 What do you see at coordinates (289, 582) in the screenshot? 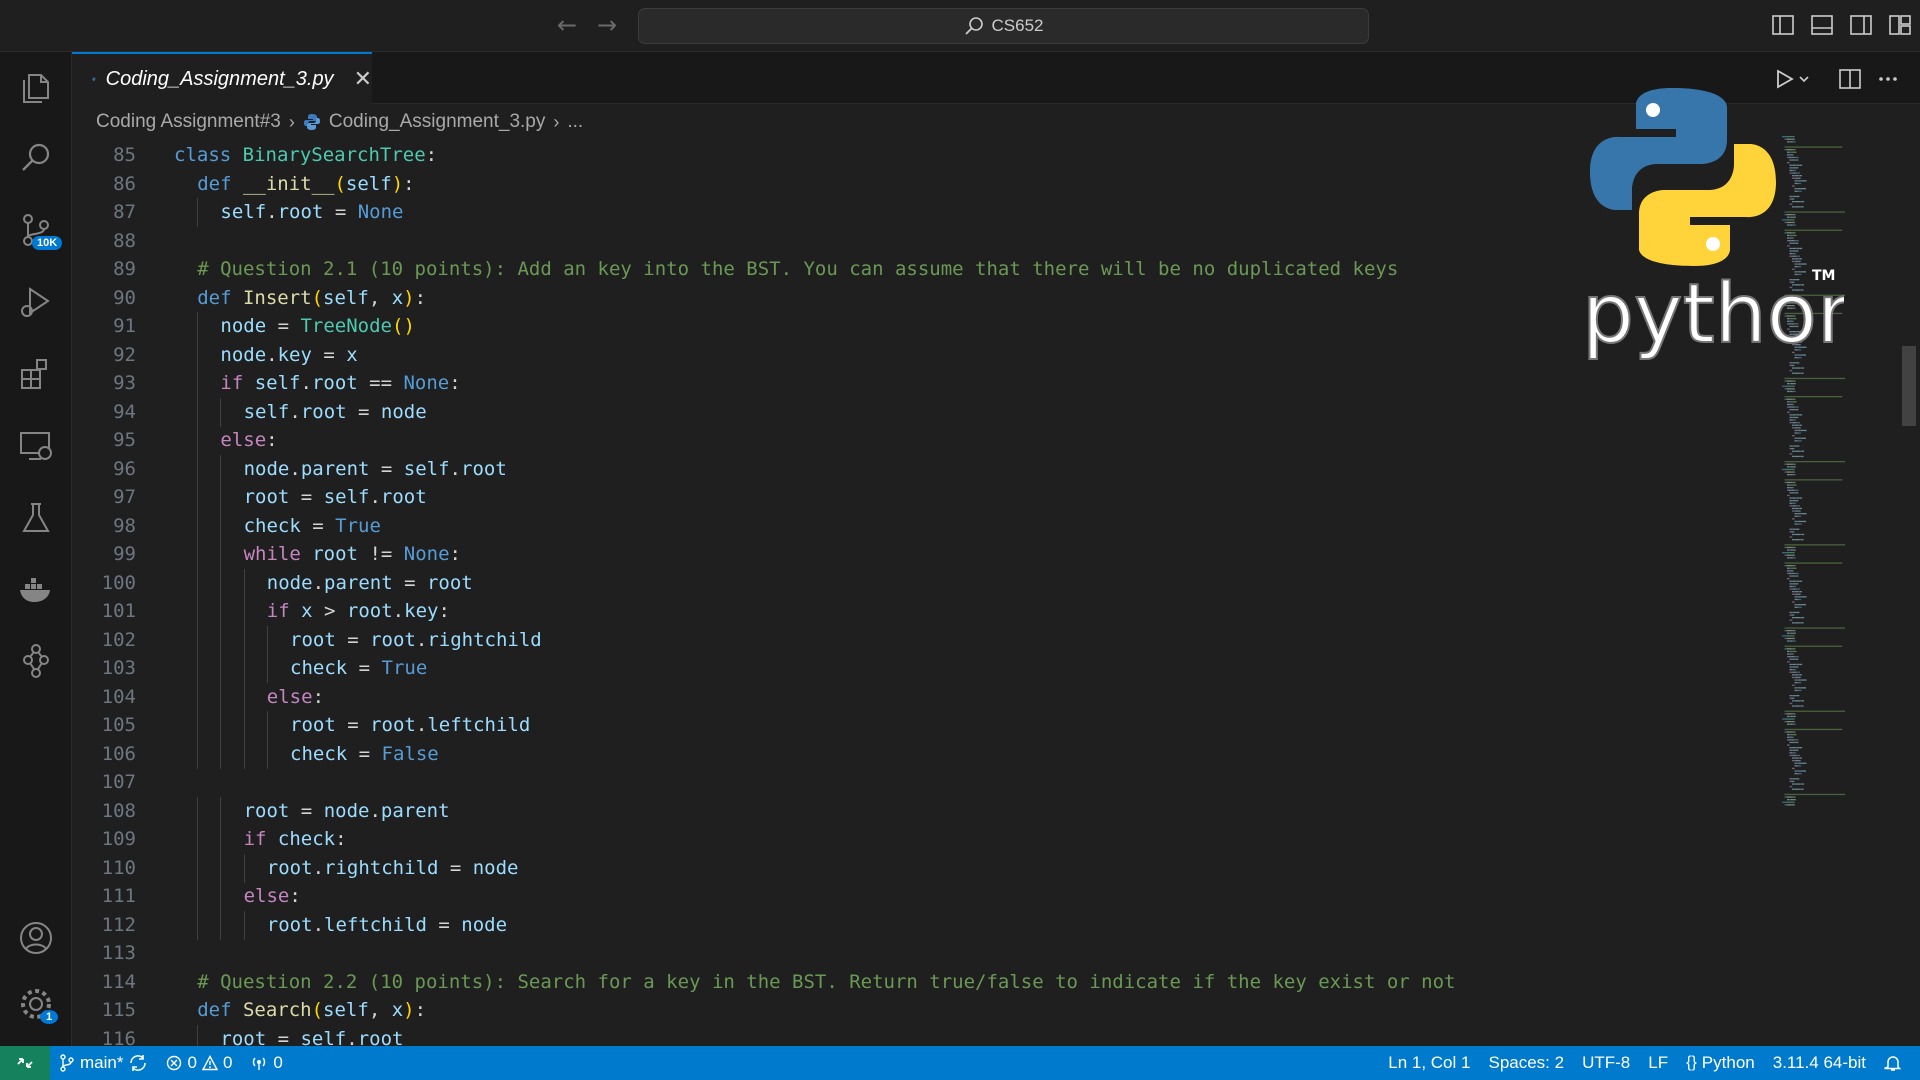
I see `code-token: node` at bounding box center [289, 582].